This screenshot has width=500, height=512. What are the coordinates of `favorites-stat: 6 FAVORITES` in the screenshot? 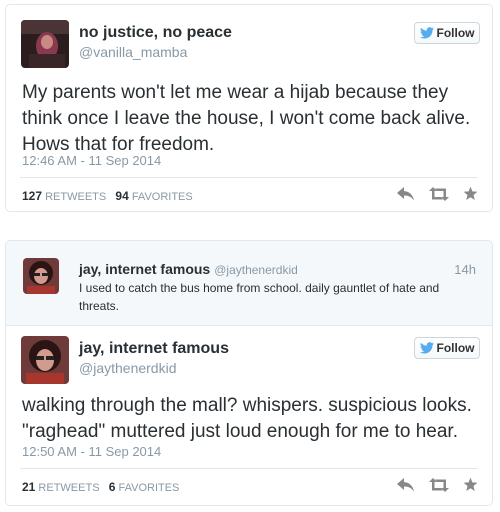 It's located at (144, 487).